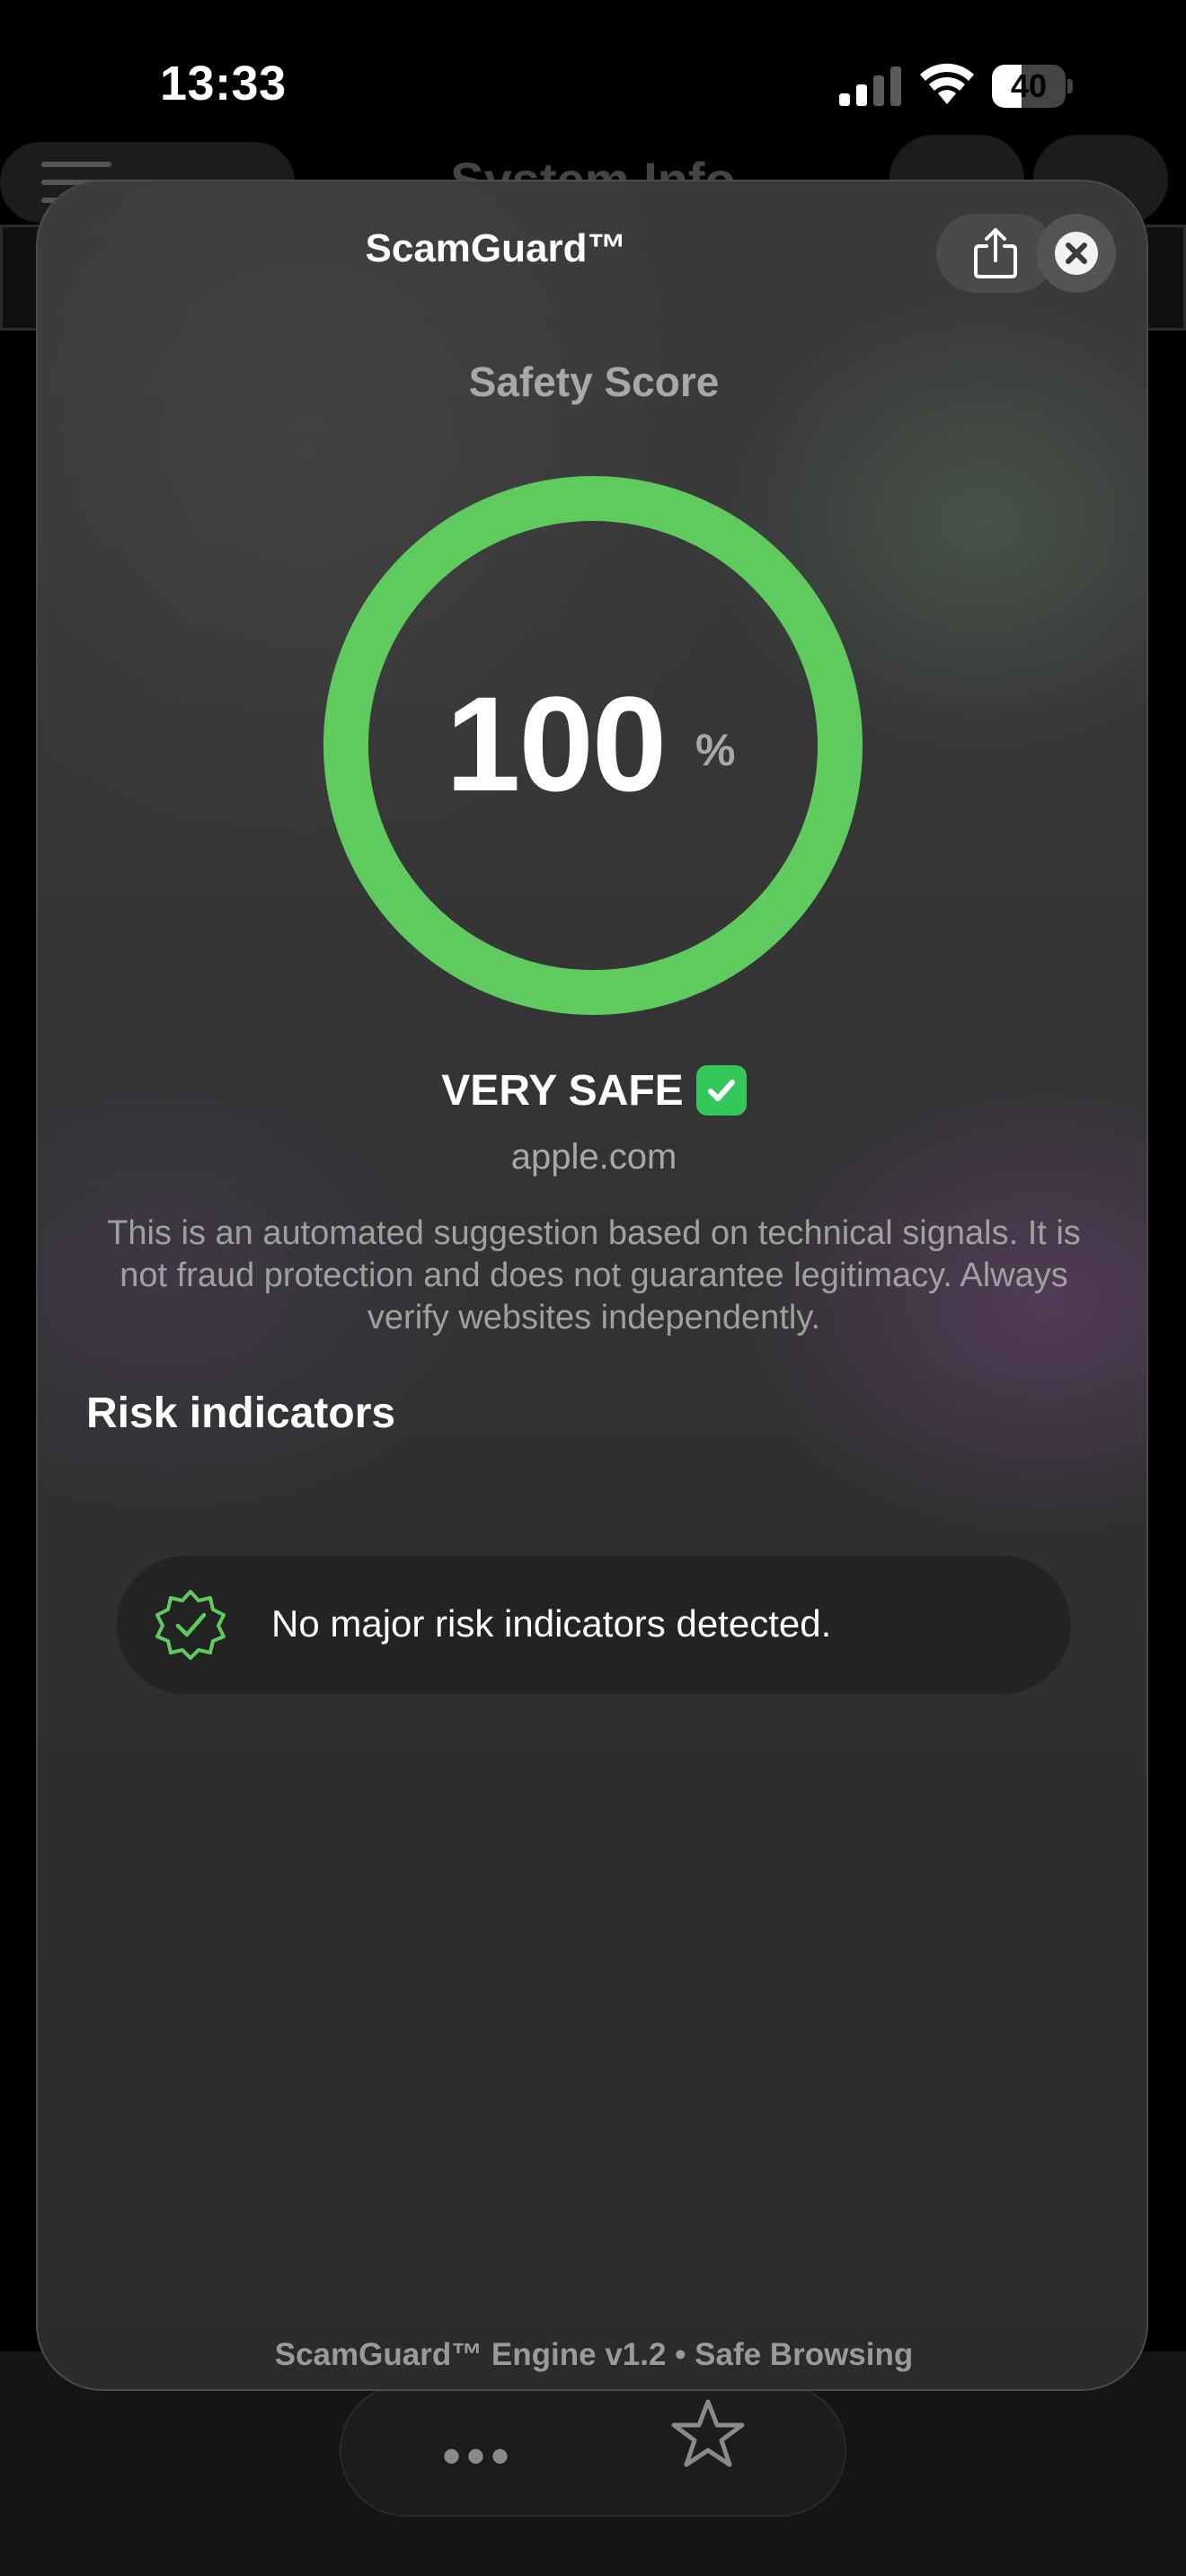  I want to click on more-icon: •••, so click(478, 2456).